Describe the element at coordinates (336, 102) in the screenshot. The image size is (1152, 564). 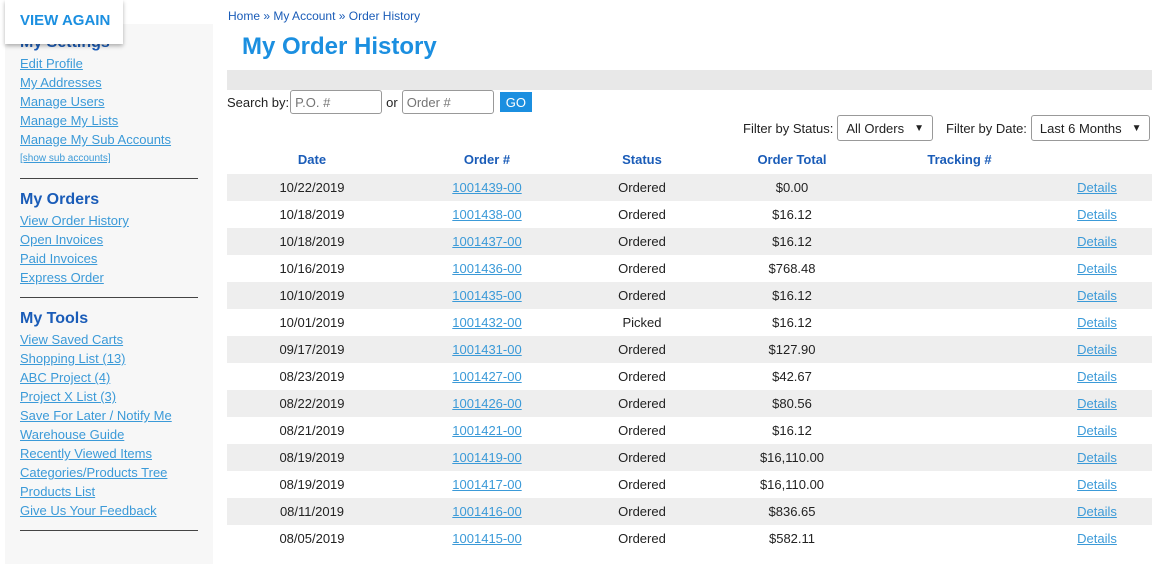
I see `po-number-input` at that location.